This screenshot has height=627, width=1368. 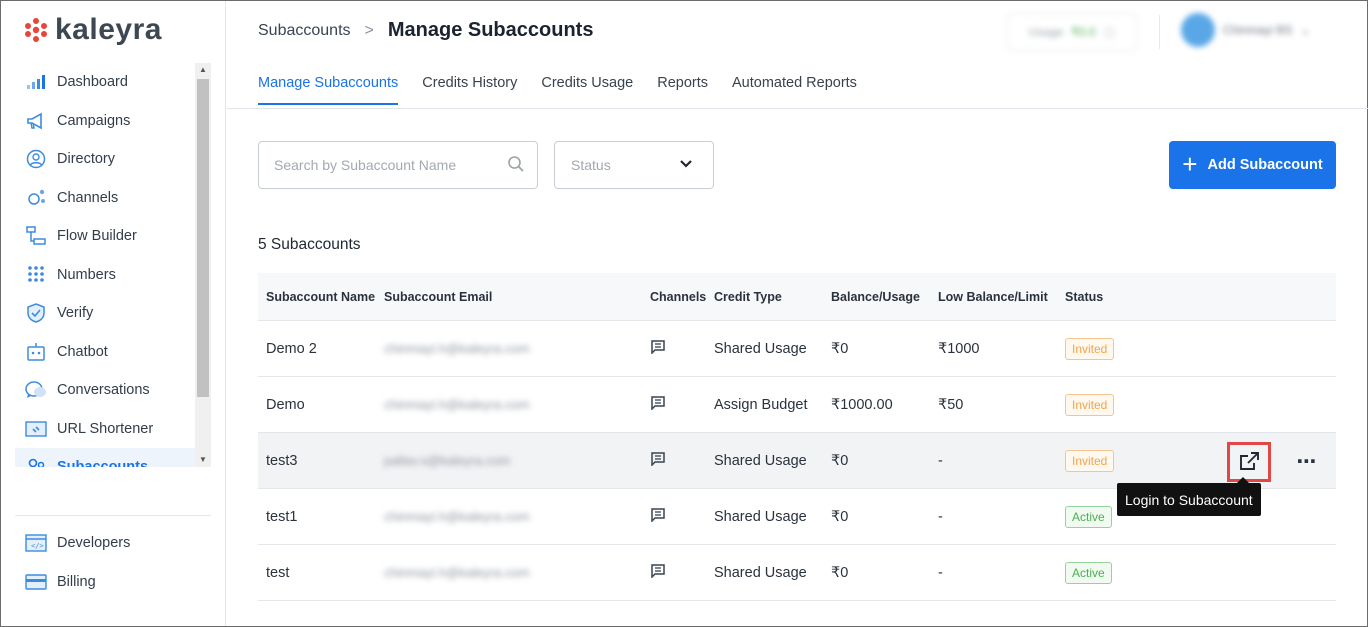 What do you see at coordinates (36, 236) in the screenshot?
I see `flow-icon` at bounding box center [36, 236].